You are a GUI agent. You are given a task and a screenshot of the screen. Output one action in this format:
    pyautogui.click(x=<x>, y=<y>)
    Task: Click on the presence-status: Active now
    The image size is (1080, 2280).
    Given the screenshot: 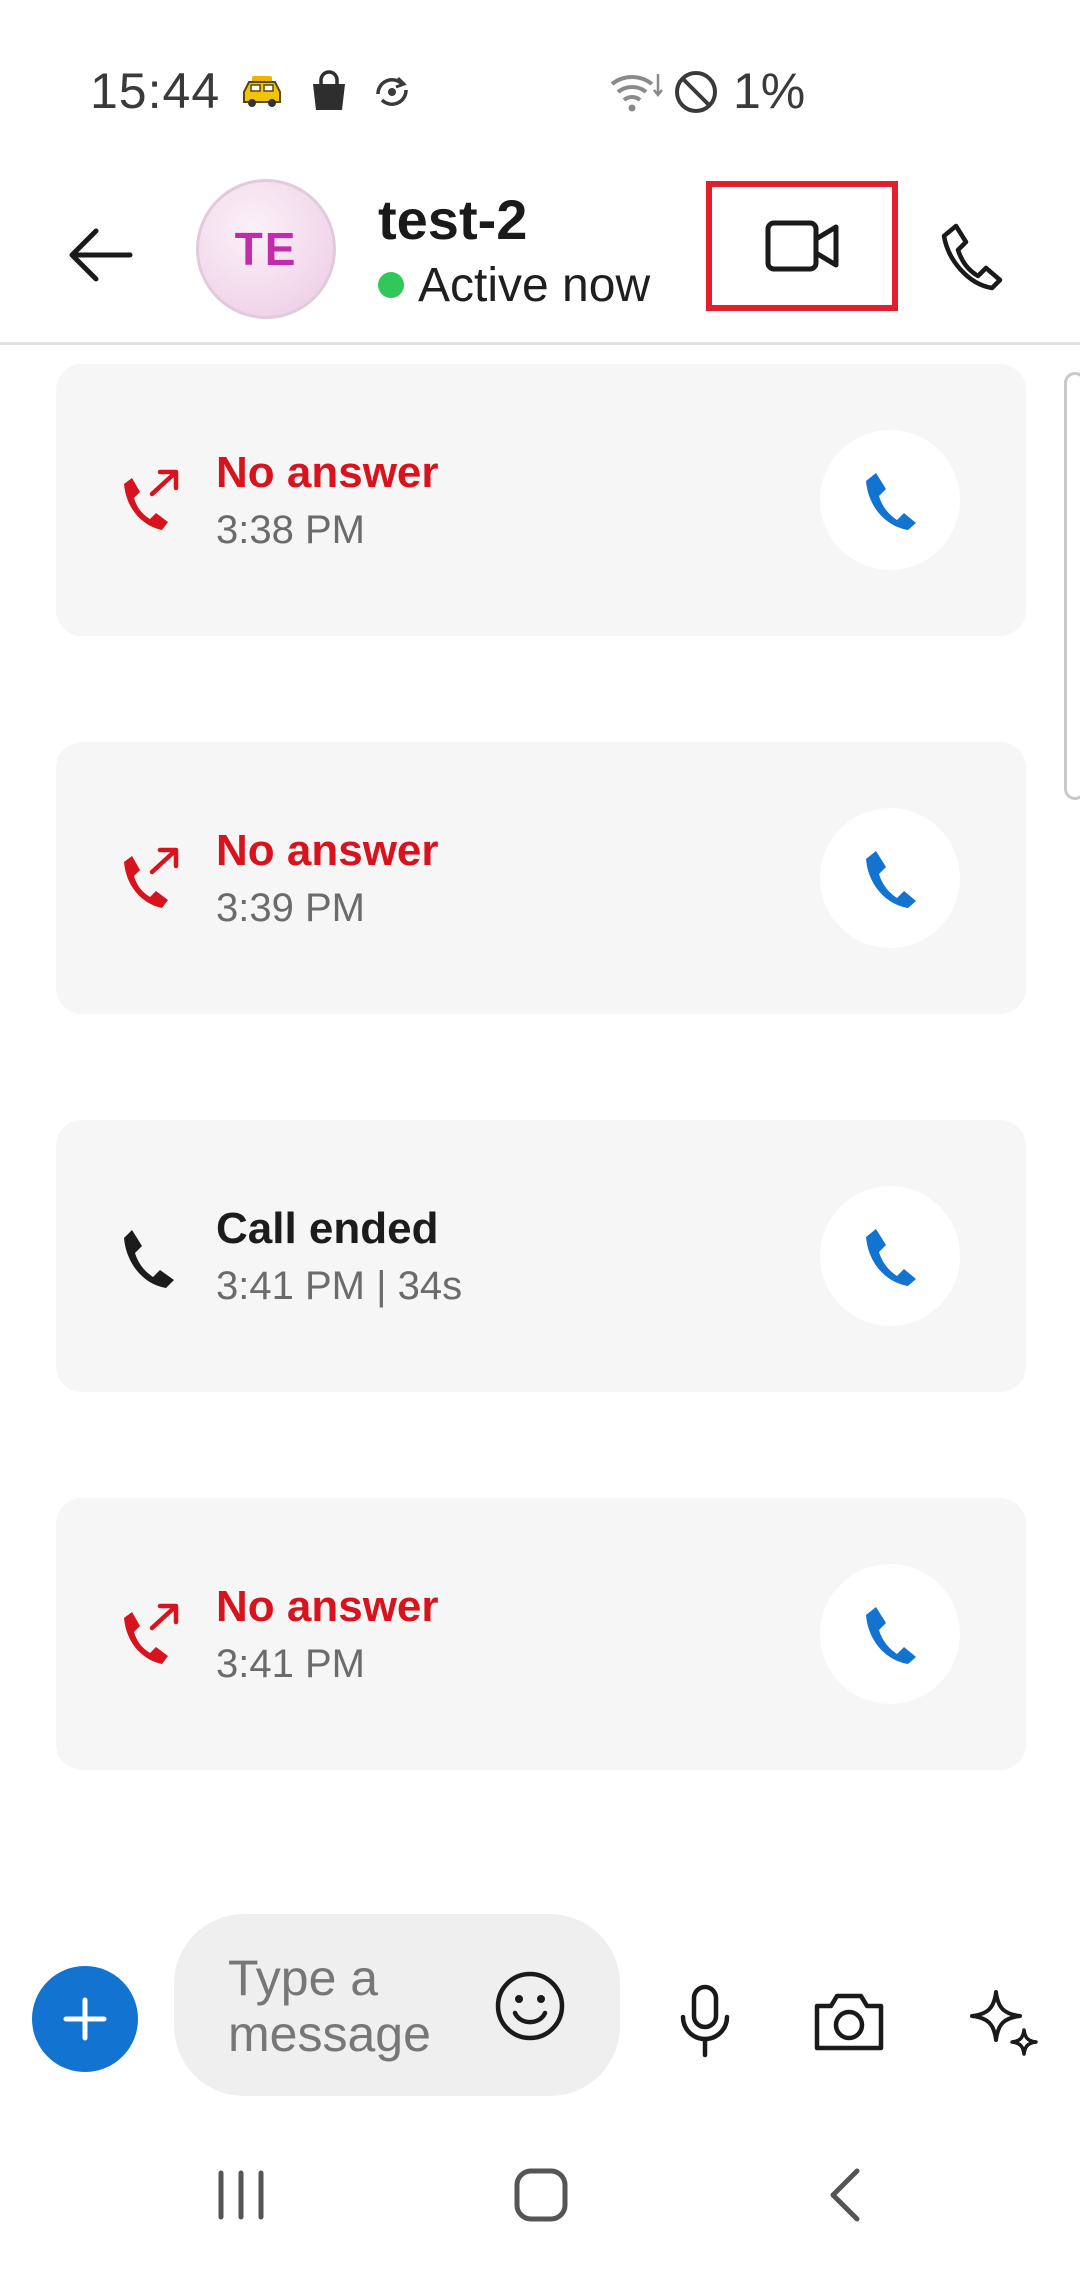 What is the action you would take?
    pyautogui.click(x=514, y=285)
    